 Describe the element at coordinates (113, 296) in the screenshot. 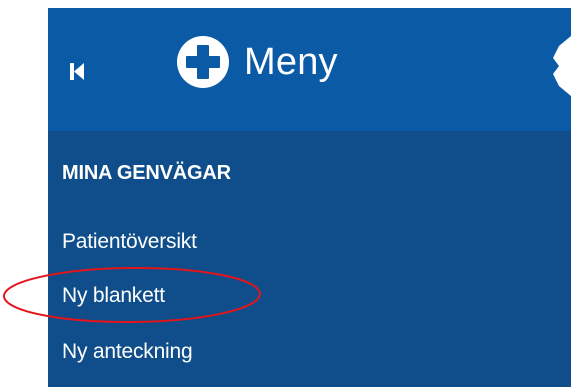

I see `shortcut-new-form: Ny blankett` at that location.